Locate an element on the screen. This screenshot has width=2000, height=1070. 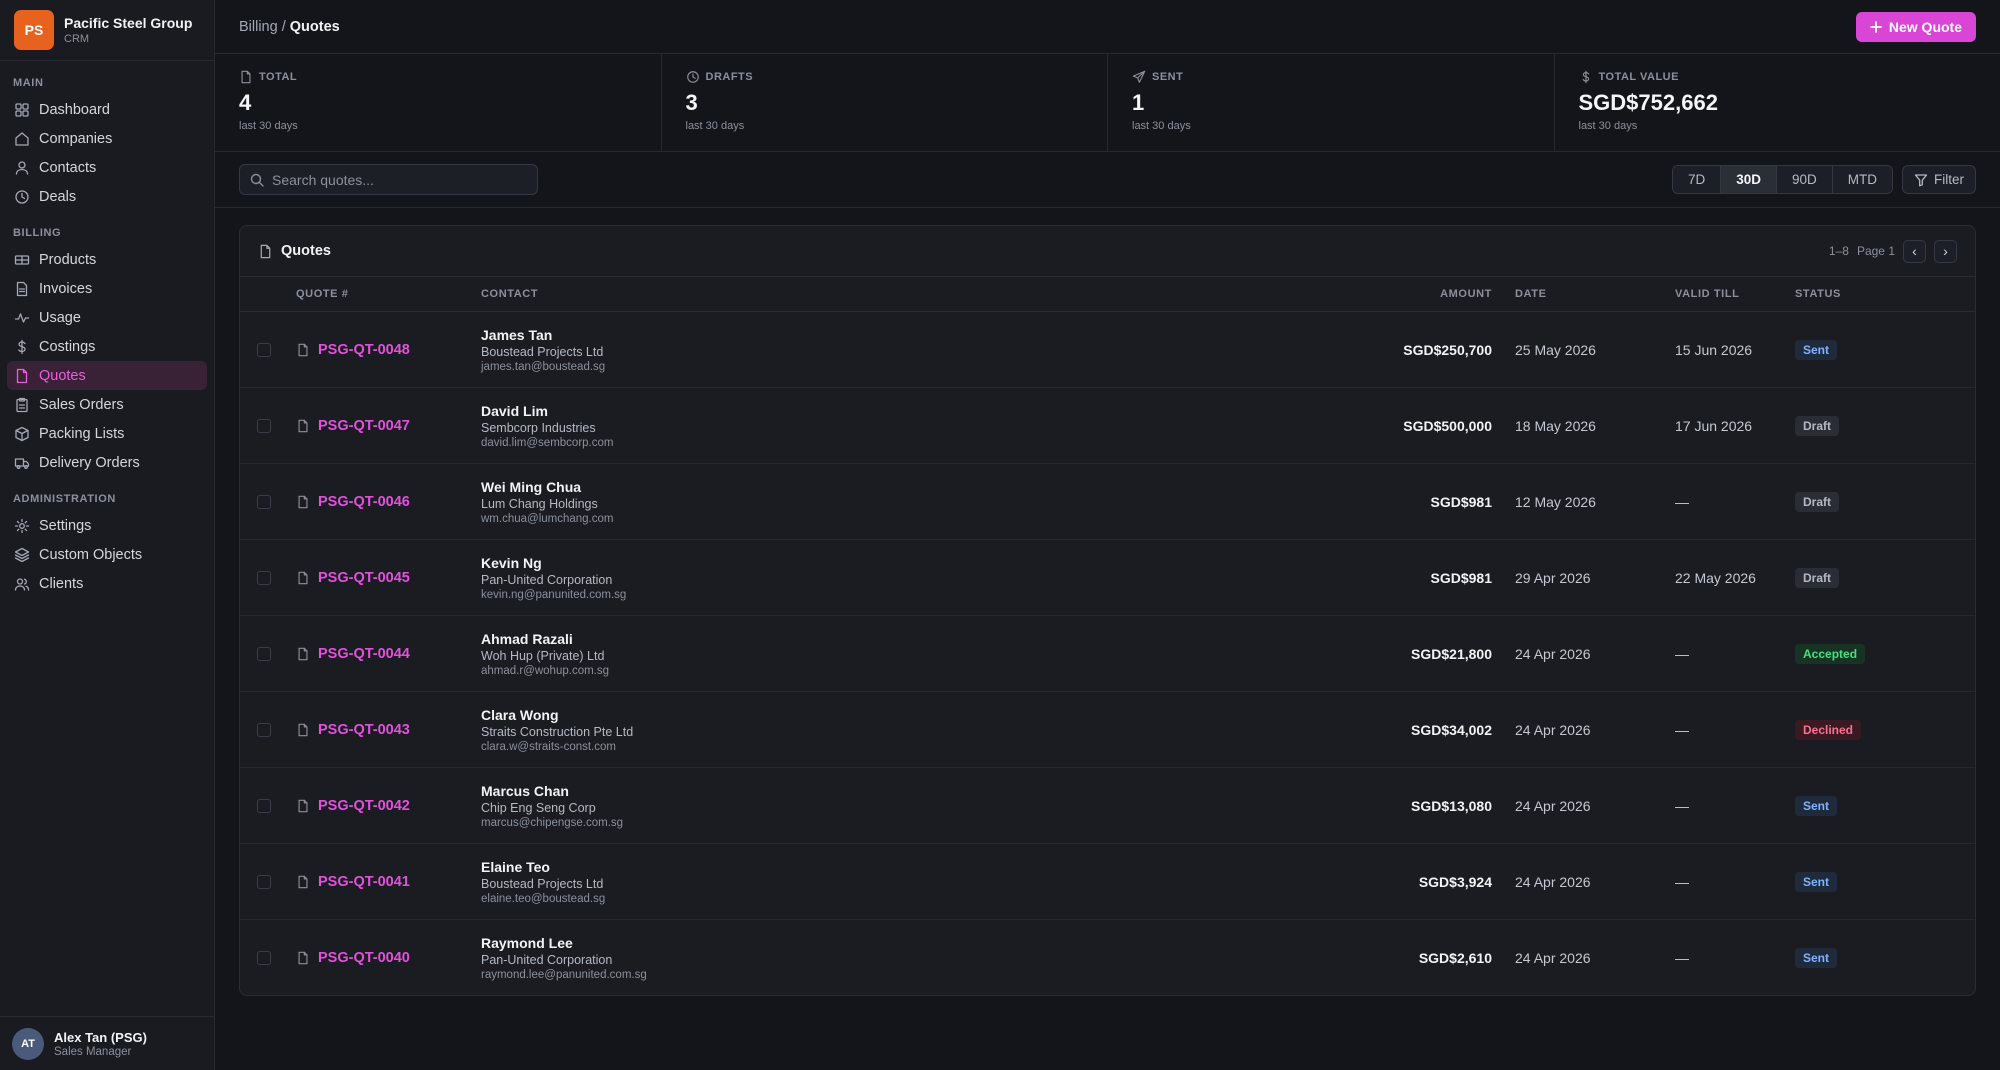
sidebar-item-custom-objects: Custom Objects is located at coordinates (107, 554).